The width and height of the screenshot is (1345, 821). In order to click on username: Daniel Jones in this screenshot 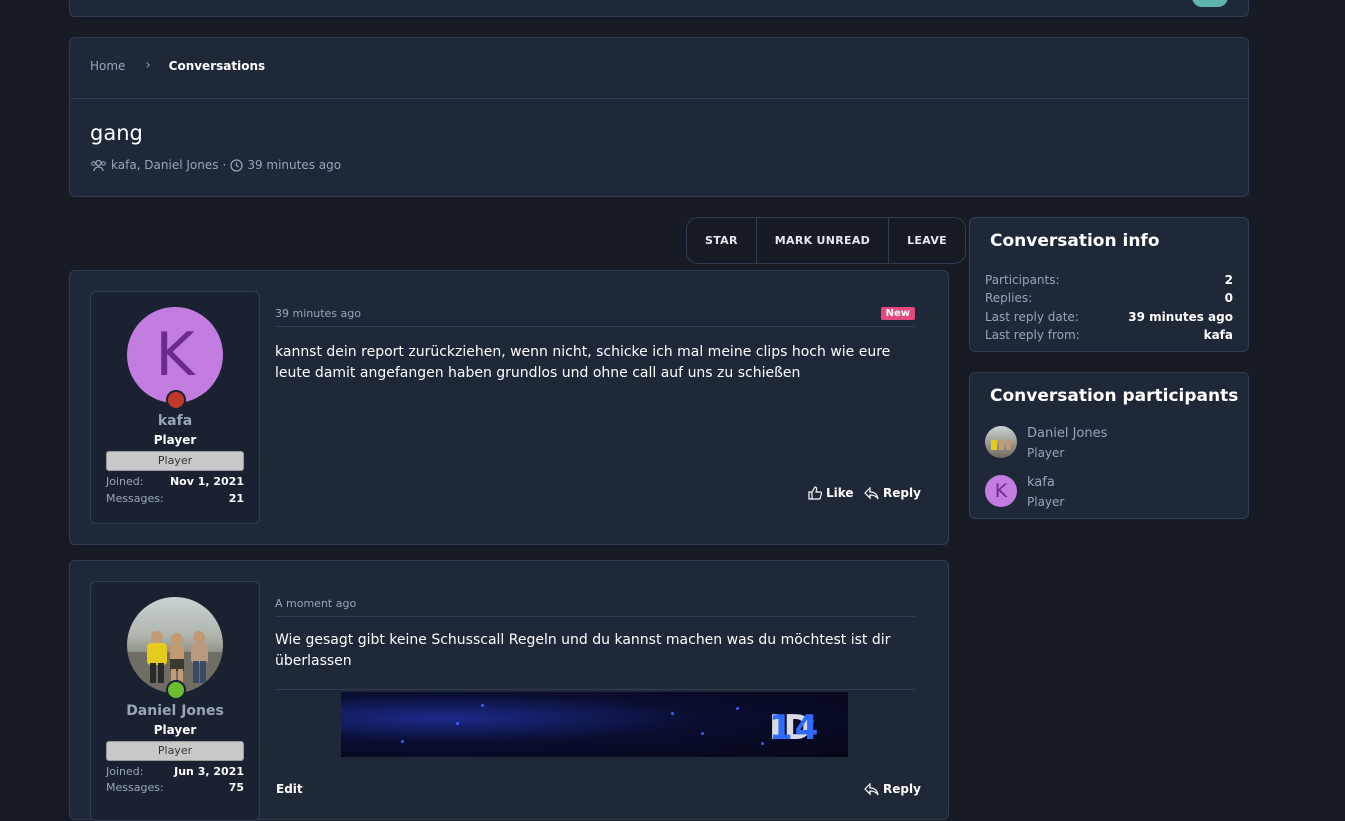, I will do `click(175, 711)`.